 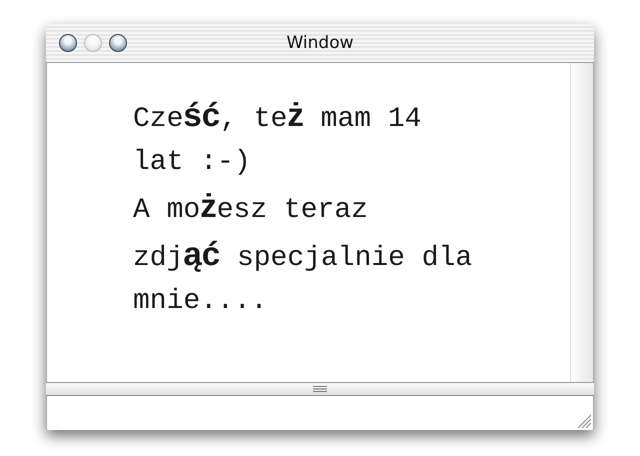 I want to click on window-title: Window, so click(x=320, y=43).